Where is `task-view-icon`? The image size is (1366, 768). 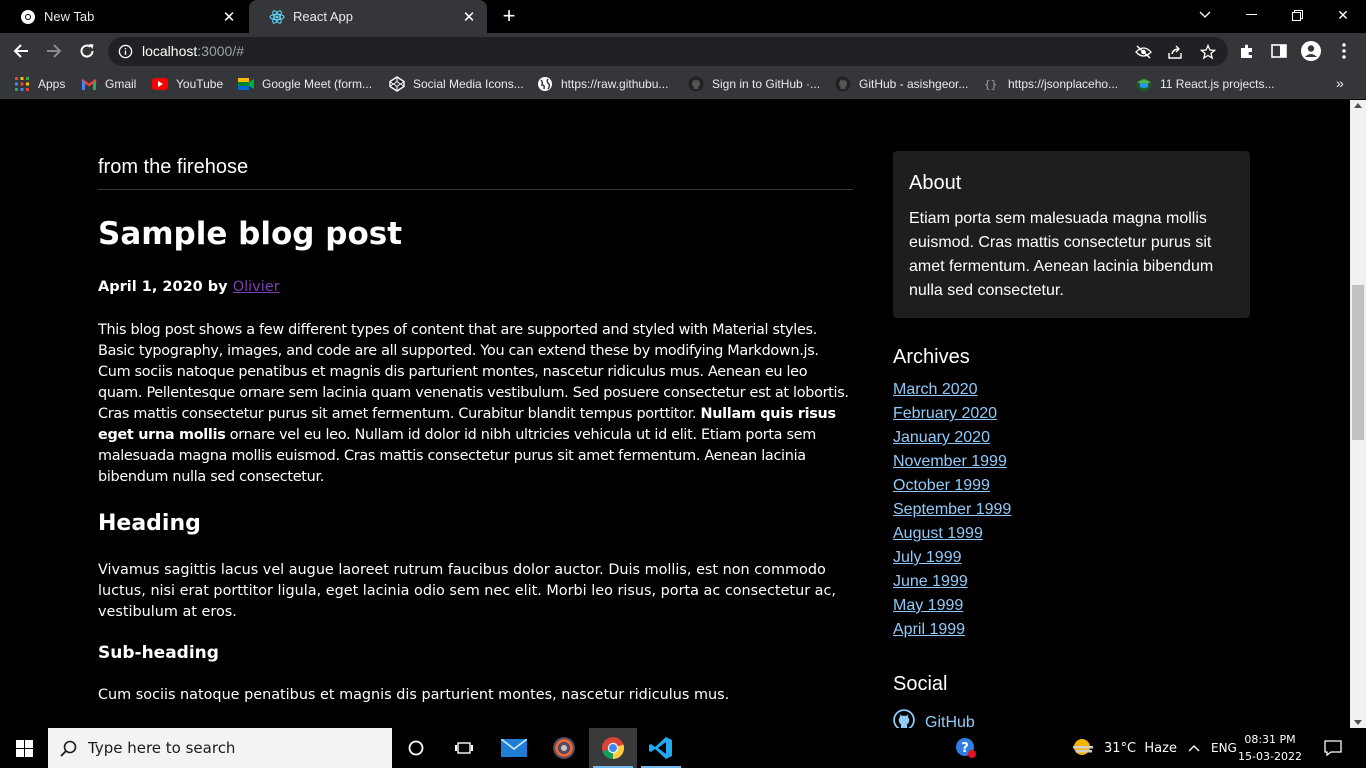
task-view-icon is located at coordinates (464, 748).